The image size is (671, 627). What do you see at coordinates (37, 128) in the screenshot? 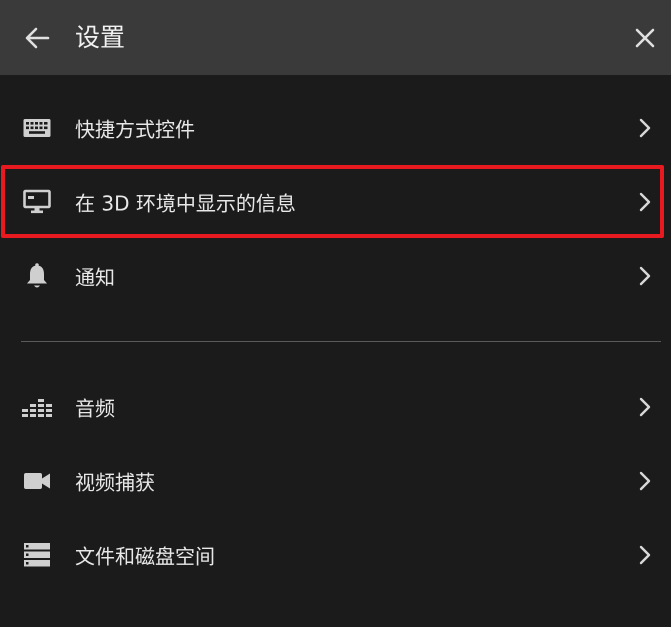
I see `keyboard-icon` at bounding box center [37, 128].